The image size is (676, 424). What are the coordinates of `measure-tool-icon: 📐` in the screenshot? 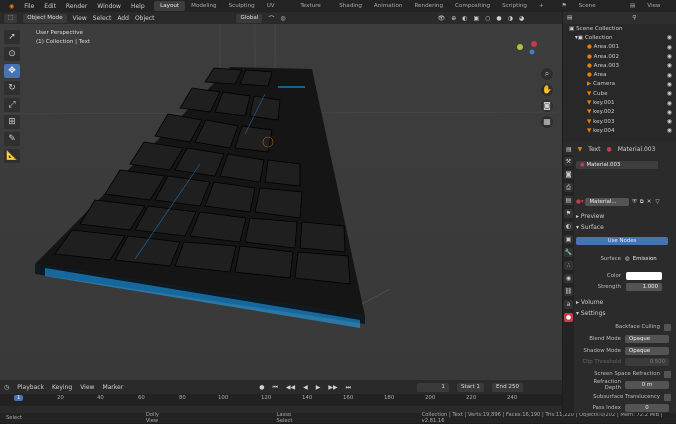 It's located at (12, 156).